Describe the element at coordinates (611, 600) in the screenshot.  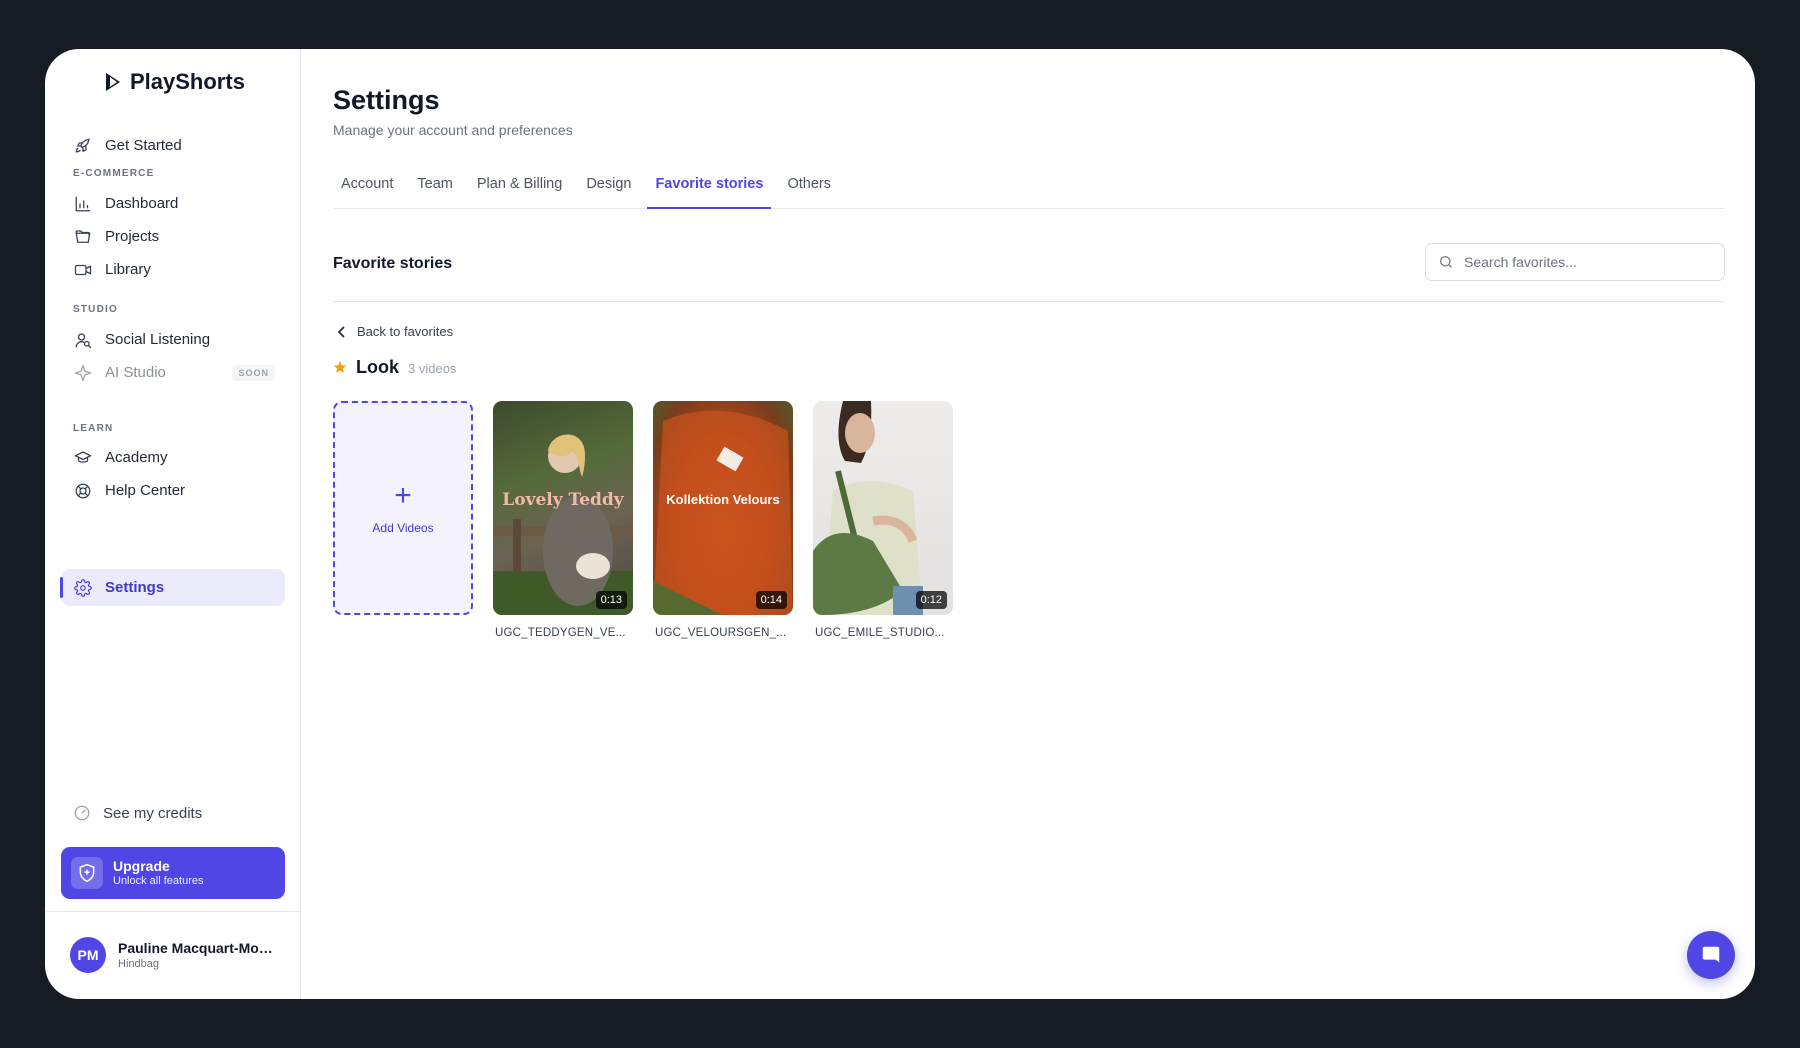
I see `duration-badge: 0:13` at that location.